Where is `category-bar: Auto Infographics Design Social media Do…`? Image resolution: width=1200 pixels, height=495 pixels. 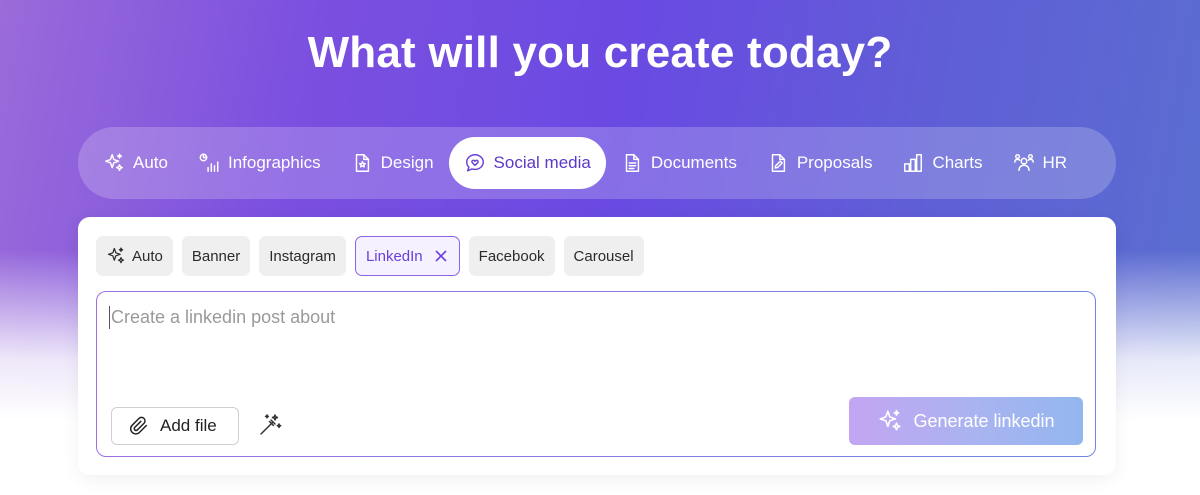
category-bar: Auto Infographics Design Social media Do… is located at coordinates (597, 163).